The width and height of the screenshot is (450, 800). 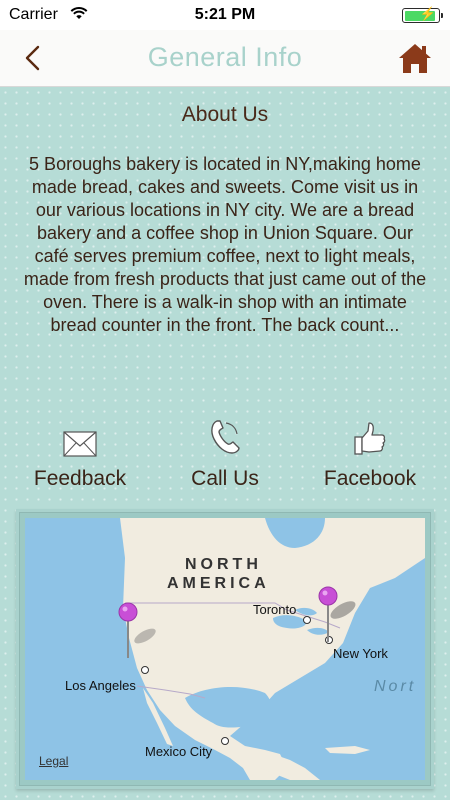 What do you see at coordinates (225, 114) in the screenshot?
I see `about-heading: About Us` at bounding box center [225, 114].